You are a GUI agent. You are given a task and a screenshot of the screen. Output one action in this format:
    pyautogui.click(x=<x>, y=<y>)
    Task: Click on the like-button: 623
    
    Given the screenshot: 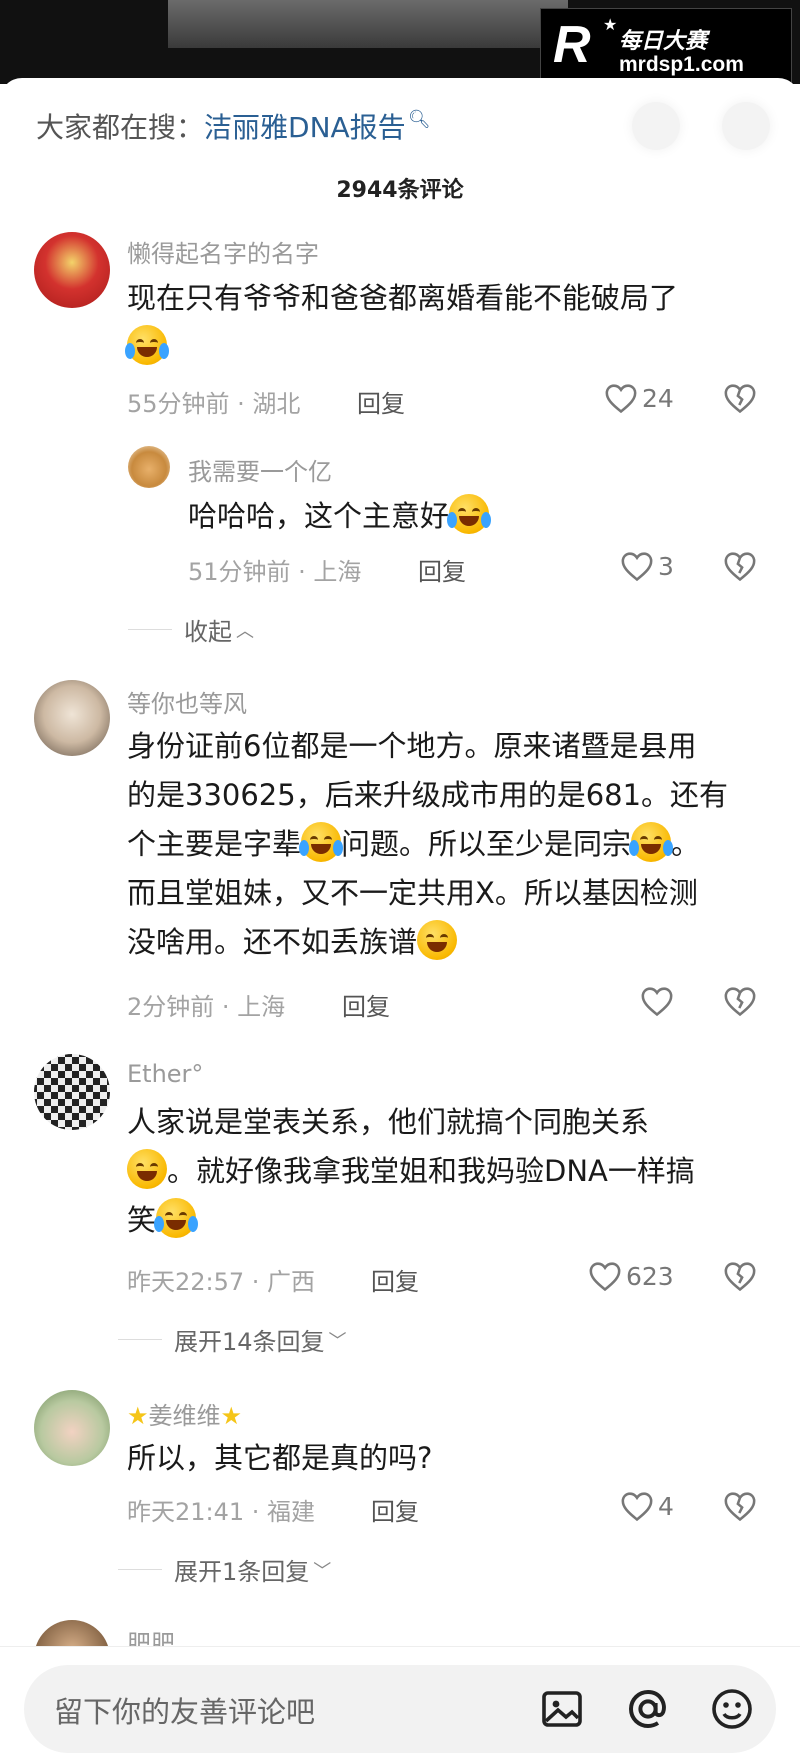 What is the action you would take?
    pyautogui.click(x=631, y=1276)
    